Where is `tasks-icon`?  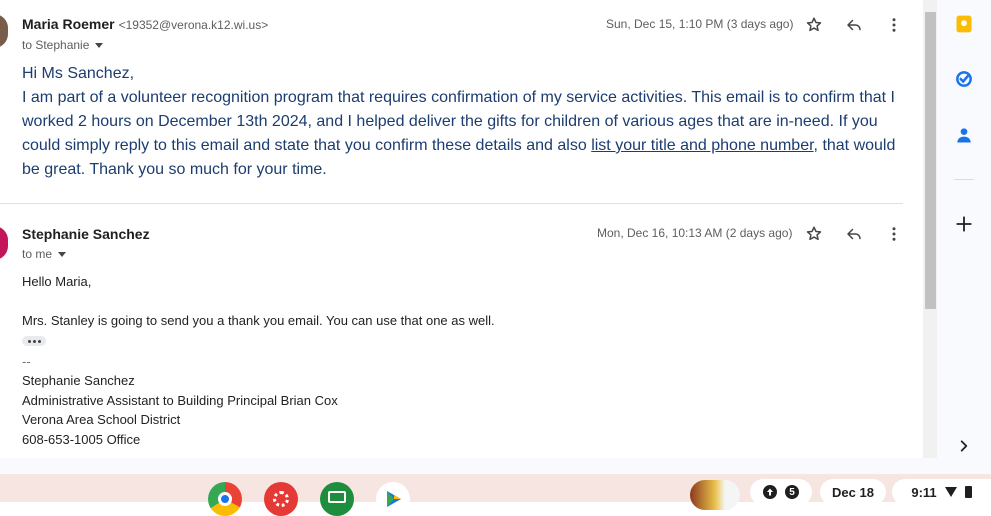 tasks-icon is located at coordinates (964, 79).